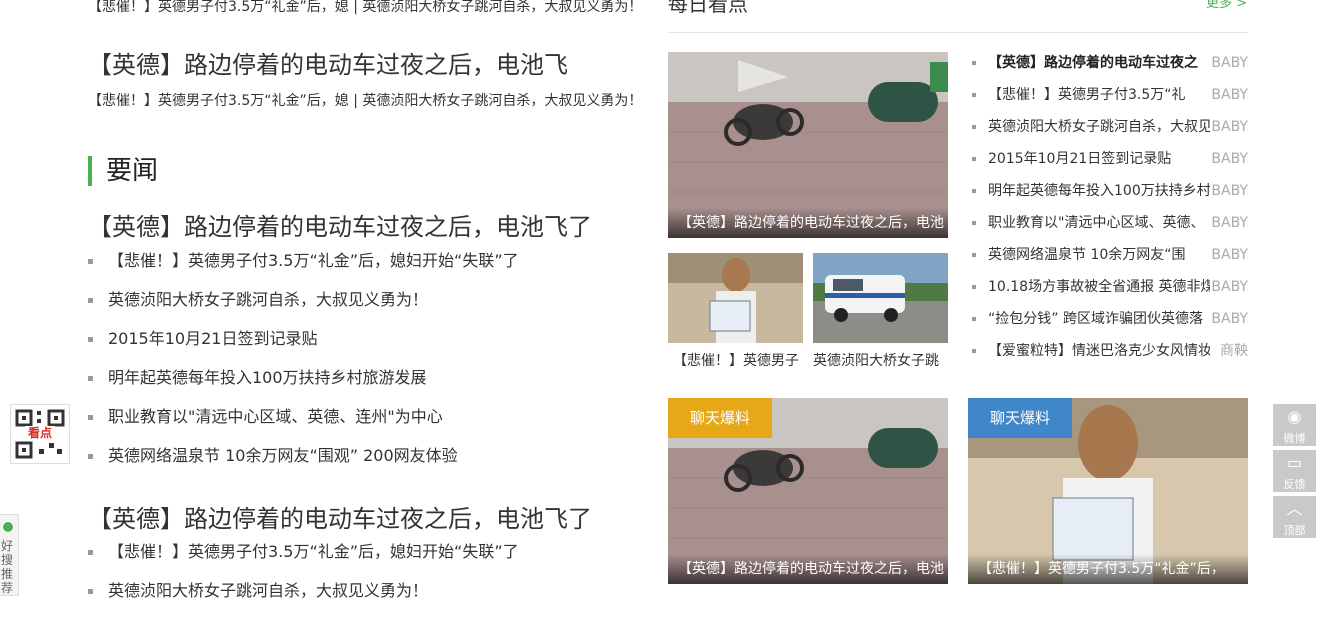  I want to click on chat-news-card-2: 聊天爆料 【悲催！】英德男子付3.5万“礼金”后，, so click(1108, 491).